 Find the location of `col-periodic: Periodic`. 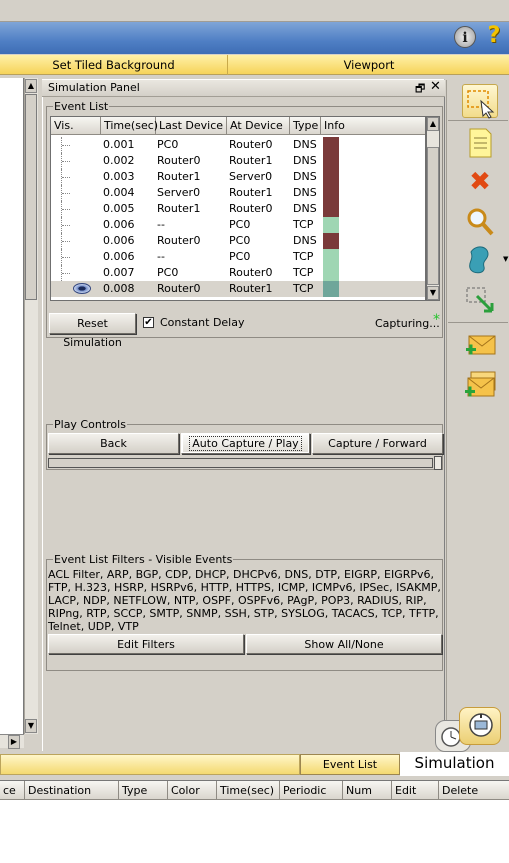

col-periodic: Periodic is located at coordinates (311, 790).